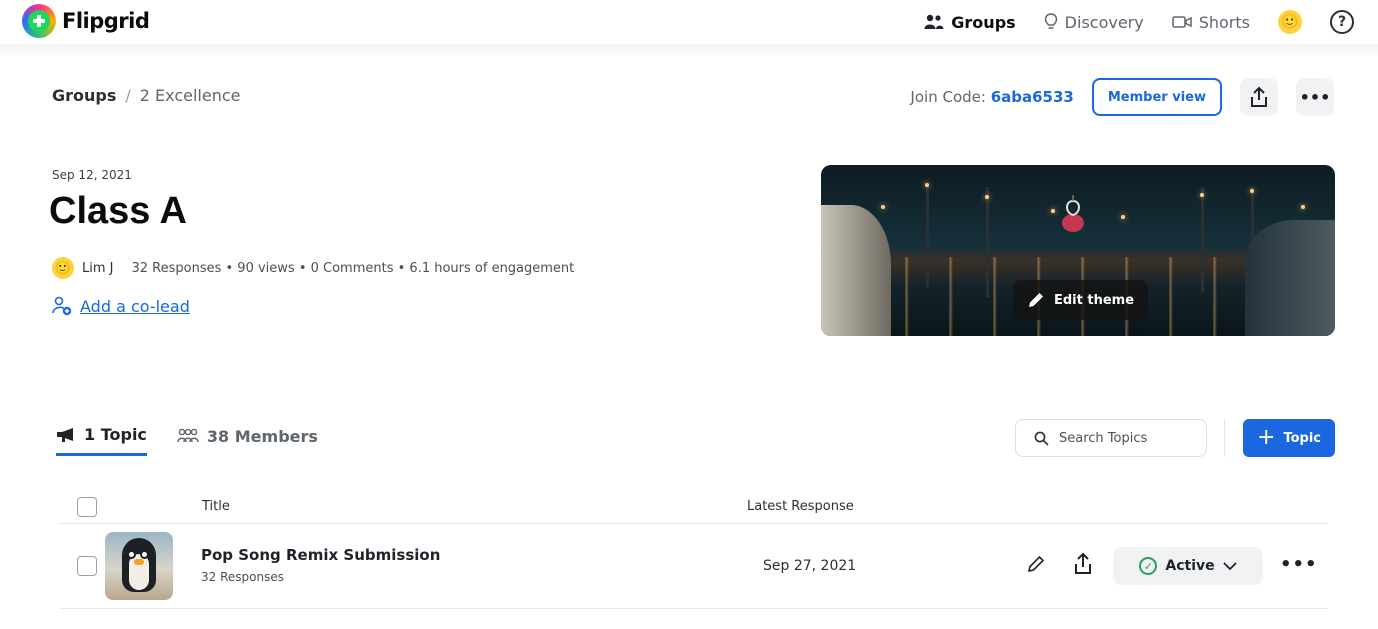 Image resolution: width=1378 pixels, height=629 pixels. I want to click on banner-rock-left, so click(856, 270).